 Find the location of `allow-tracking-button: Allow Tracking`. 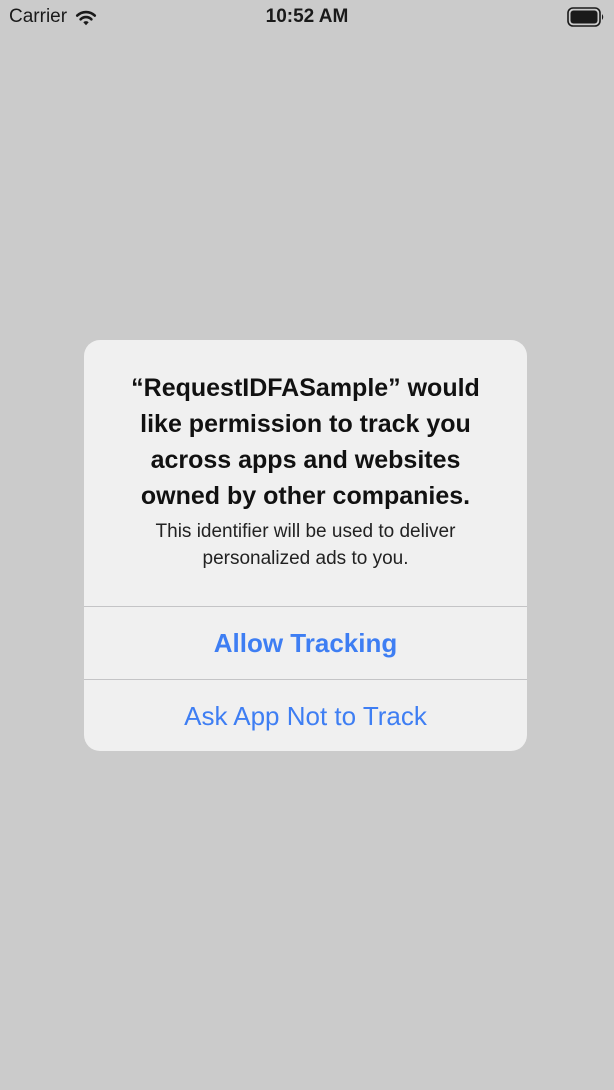

allow-tracking-button: Allow Tracking is located at coordinates (305, 643).